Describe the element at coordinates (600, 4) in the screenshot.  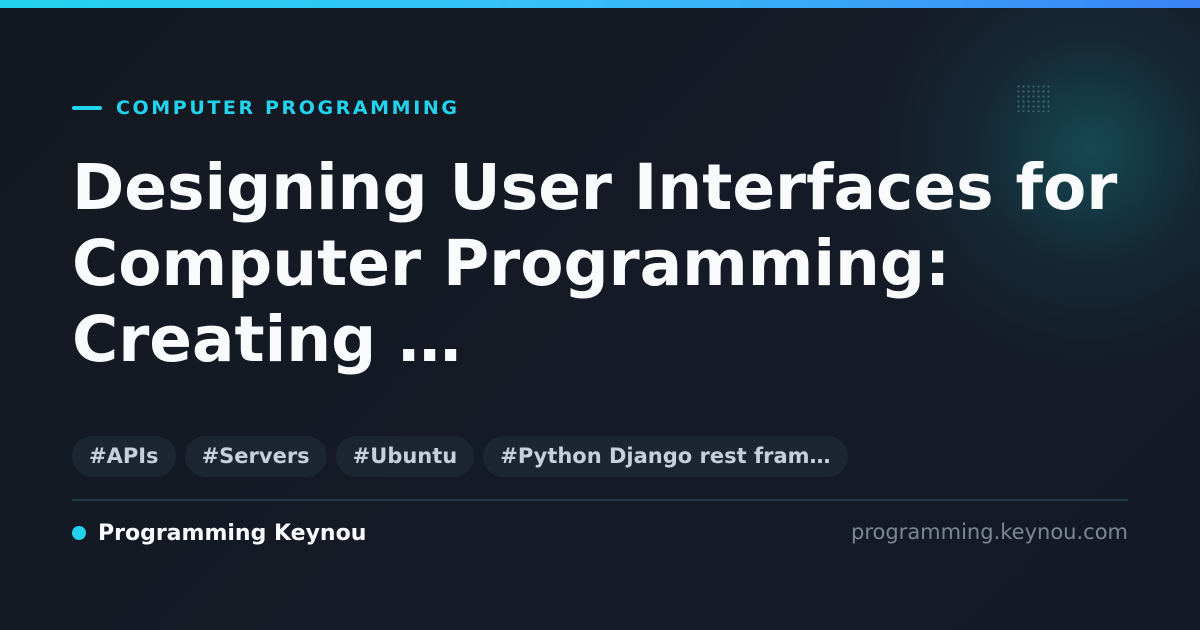
I see `top-accent-bar` at that location.